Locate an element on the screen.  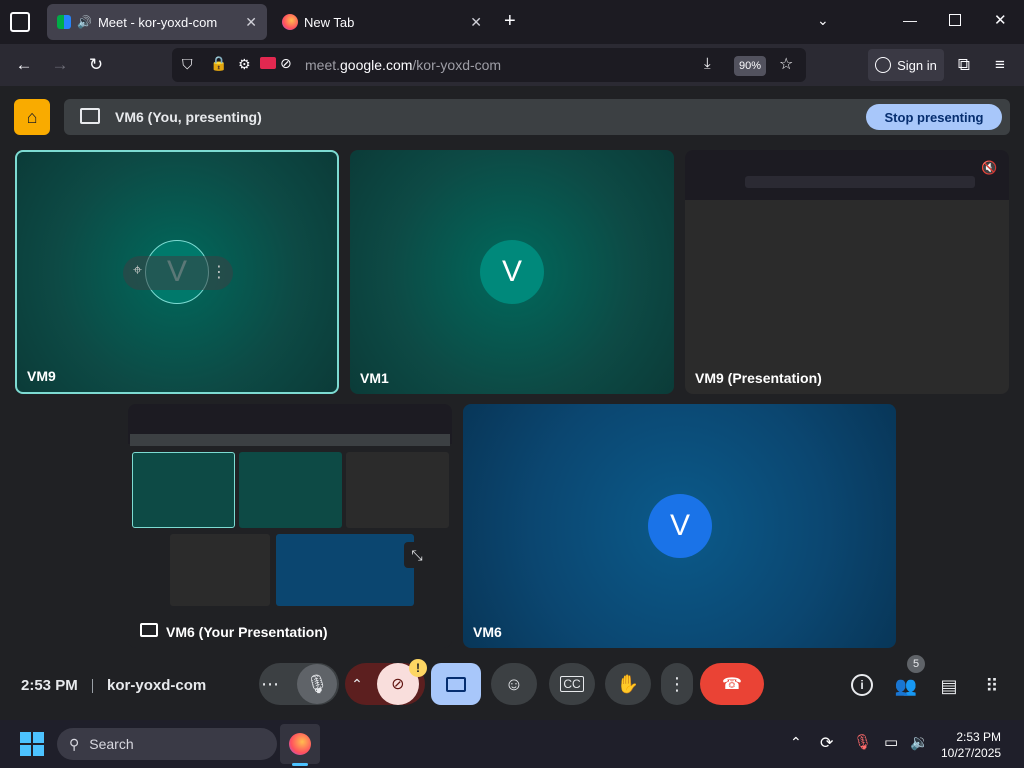
search-icon: ⚲ is located at coordinates (74, 743).